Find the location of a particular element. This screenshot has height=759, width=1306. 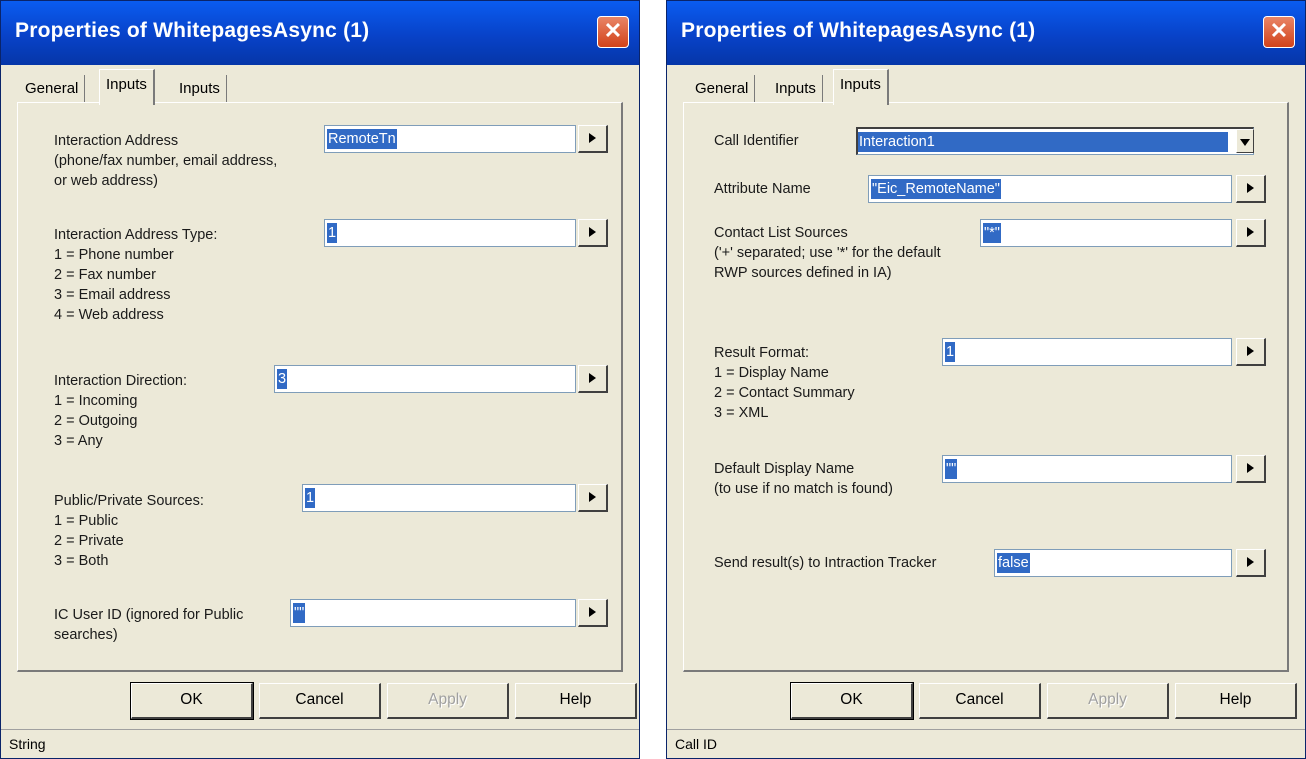

chevron-down-icon is located at coordinates (1245, 142).